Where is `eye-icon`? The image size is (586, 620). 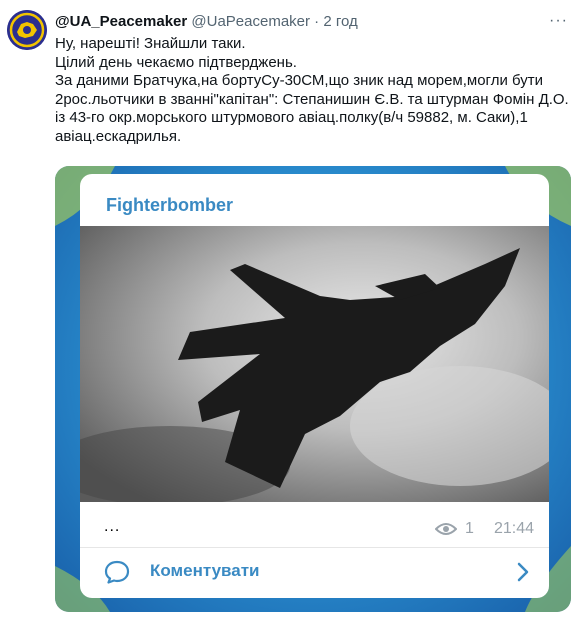 eye-icon is located at coordinates (446, 529).